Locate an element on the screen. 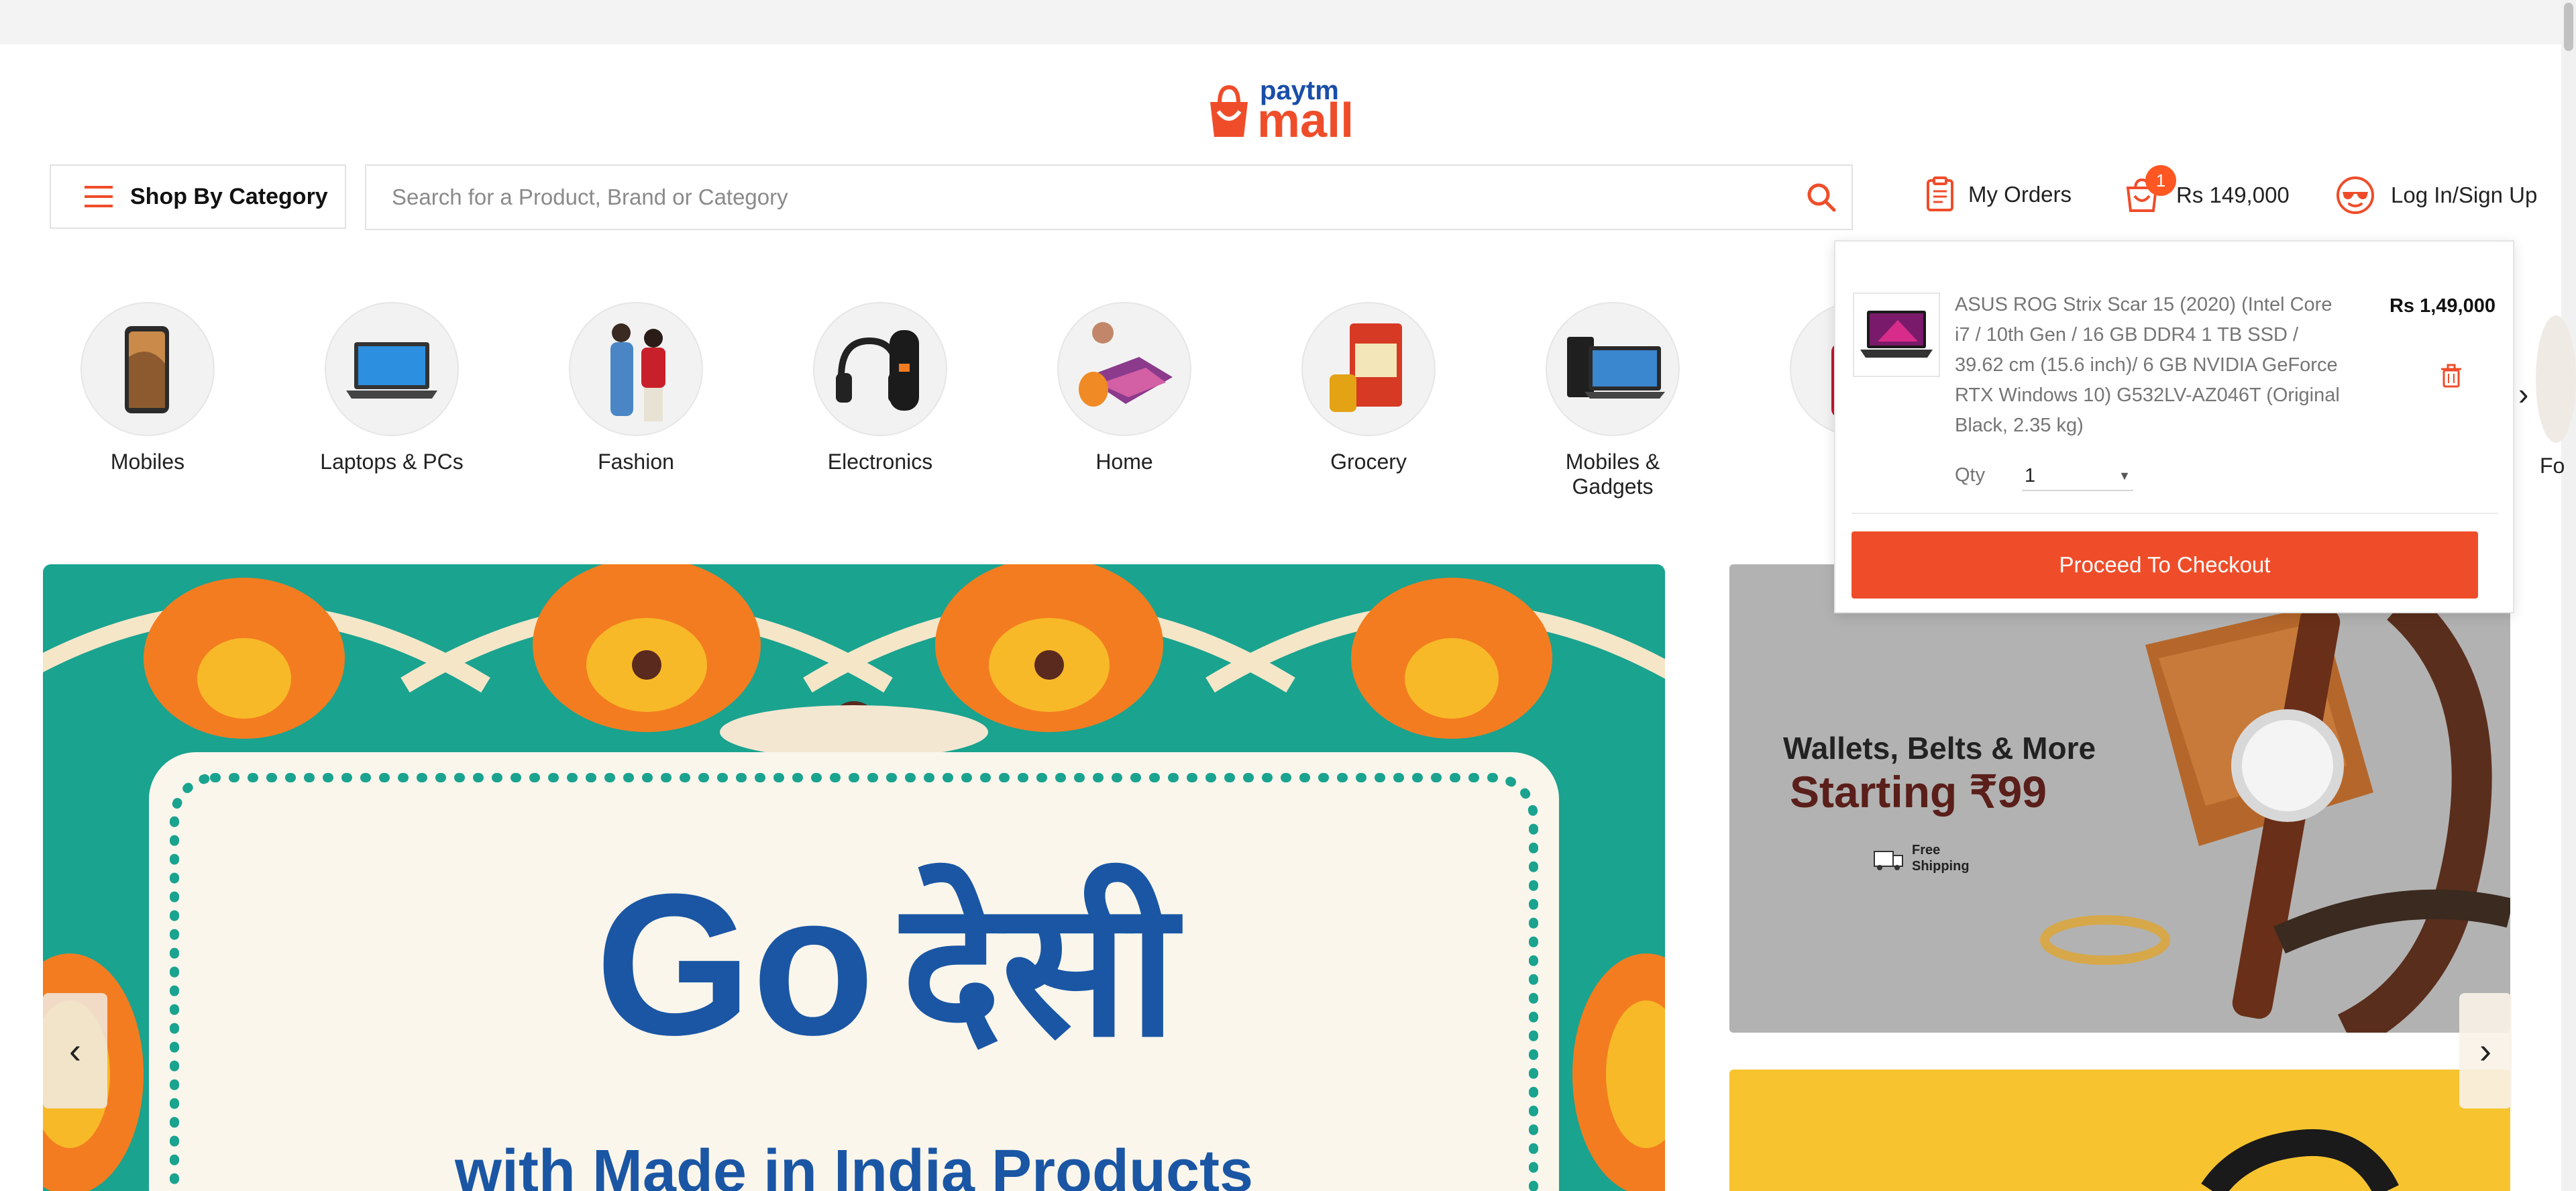  category-mobiles: Mobiles is located at coordinates (147, 388).